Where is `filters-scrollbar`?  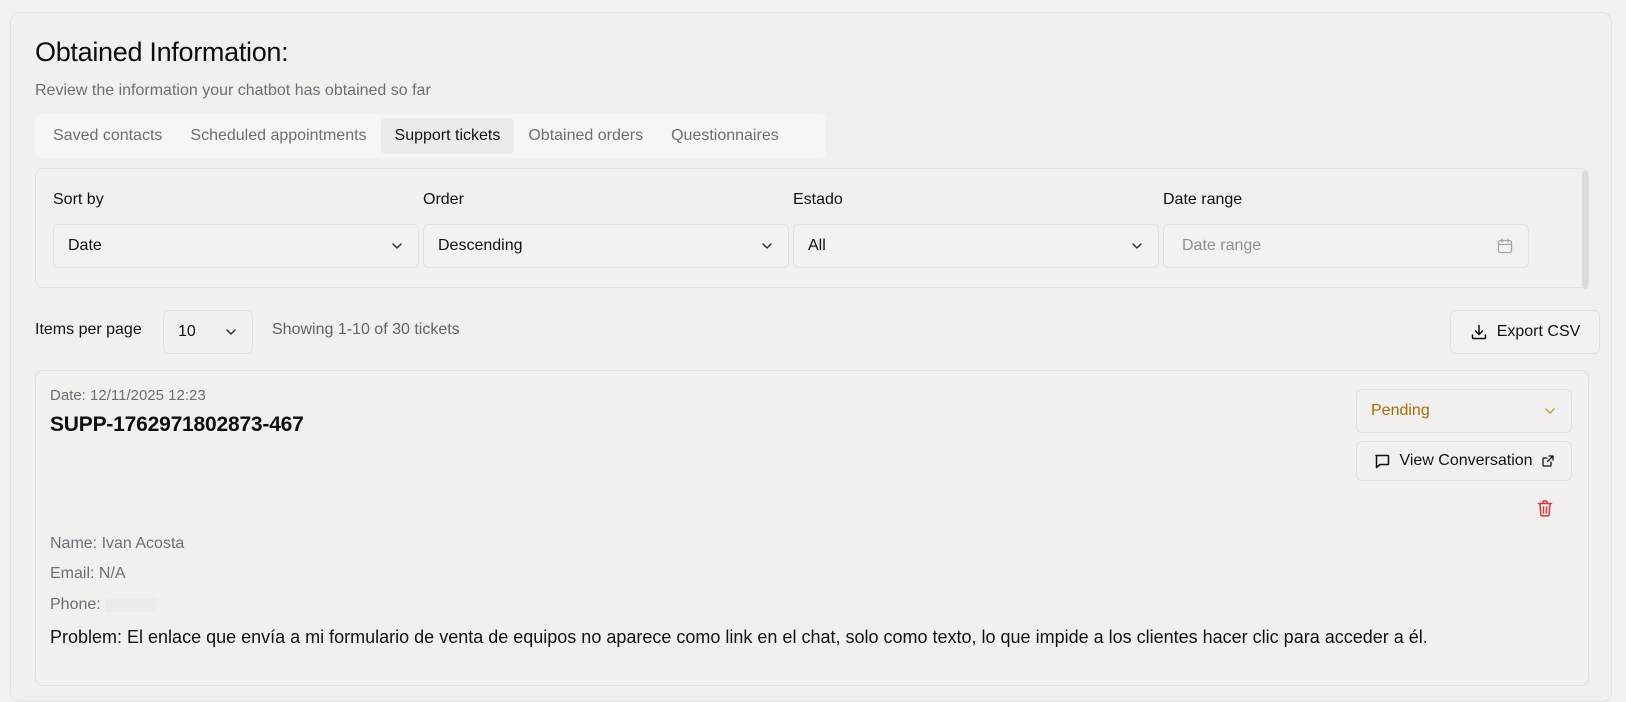
filters-scrollbar is located at coordinates (1585, 230).